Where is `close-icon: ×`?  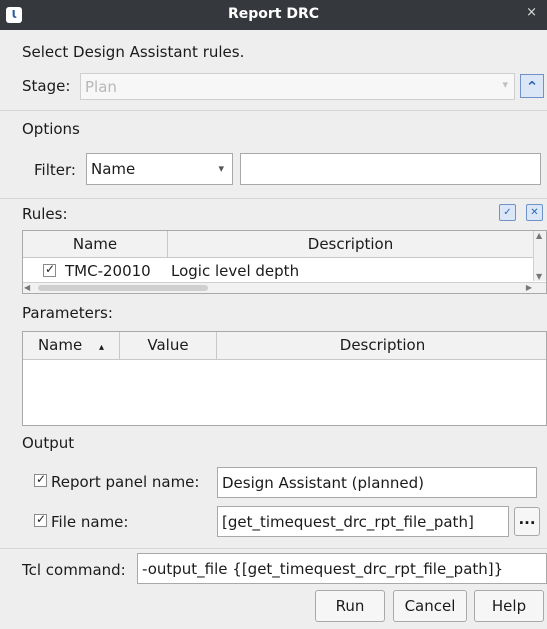 close-icon: × is located at coordinates (531, 12).